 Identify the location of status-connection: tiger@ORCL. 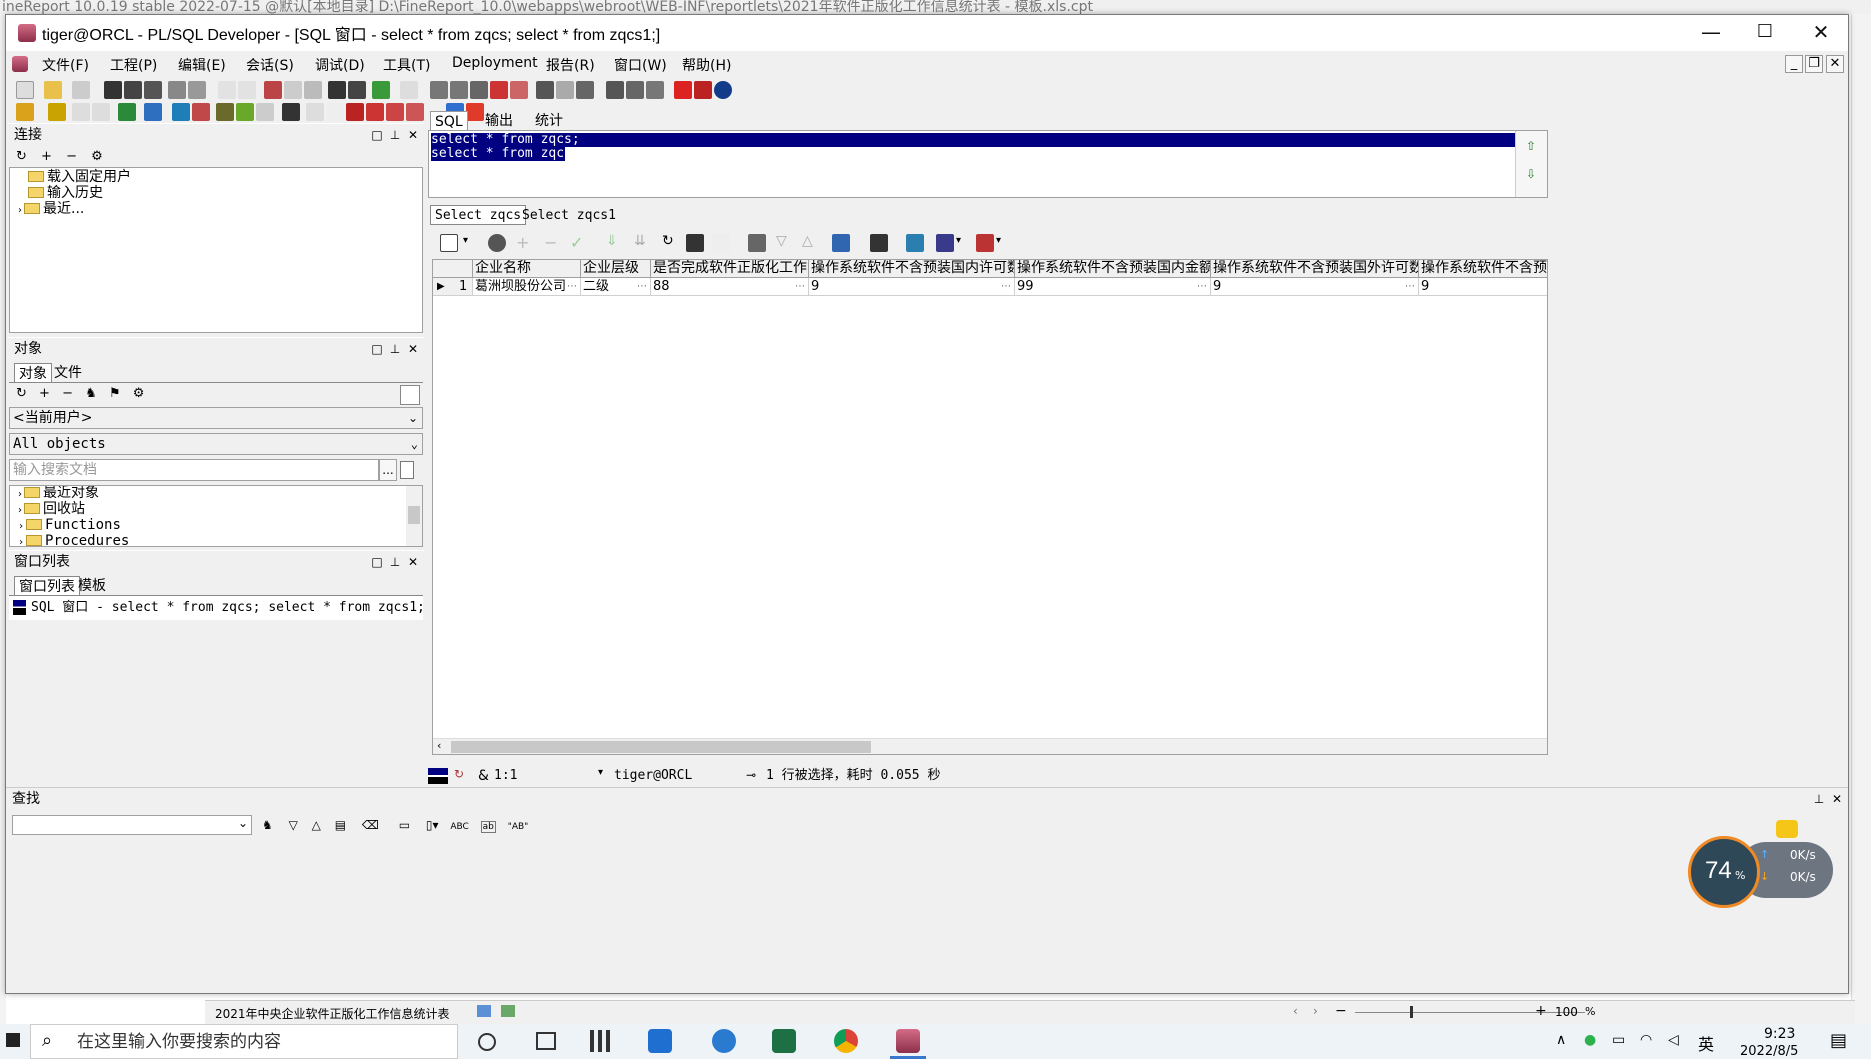
(653, 776).